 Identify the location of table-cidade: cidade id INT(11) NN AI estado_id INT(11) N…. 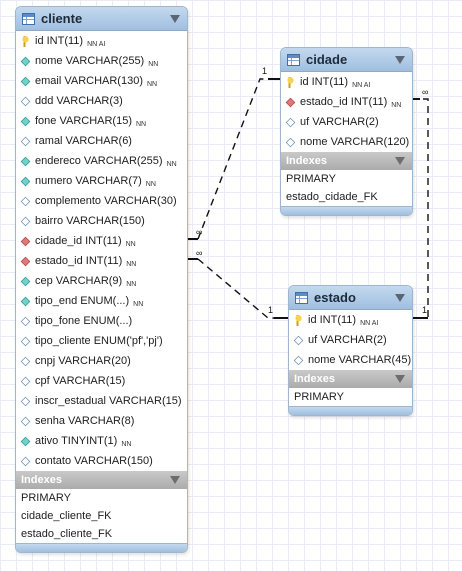
(346, 131).